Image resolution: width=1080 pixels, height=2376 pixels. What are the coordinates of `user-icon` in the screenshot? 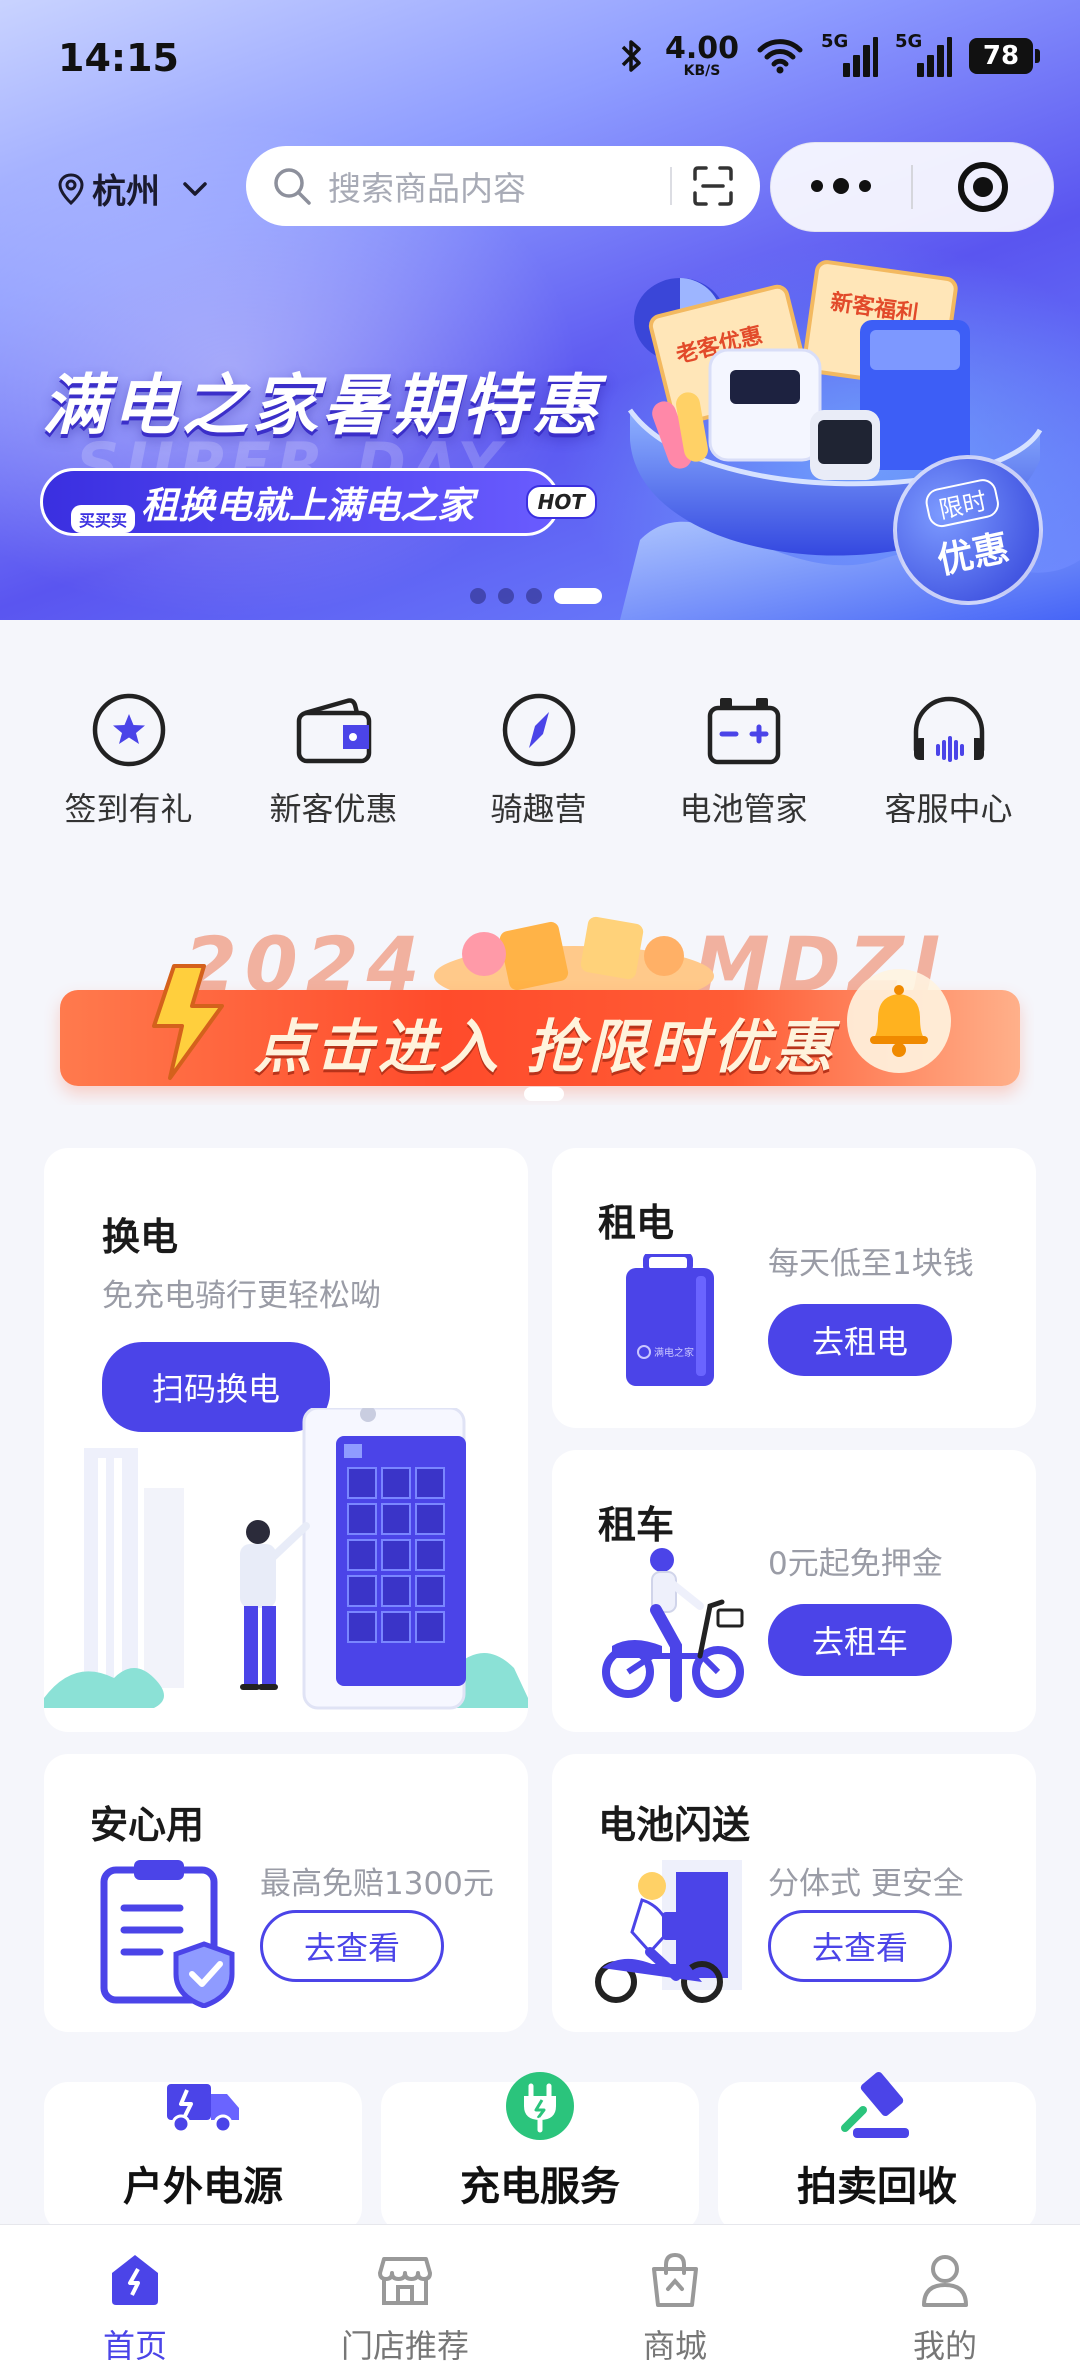 It's located at (945, 2281).